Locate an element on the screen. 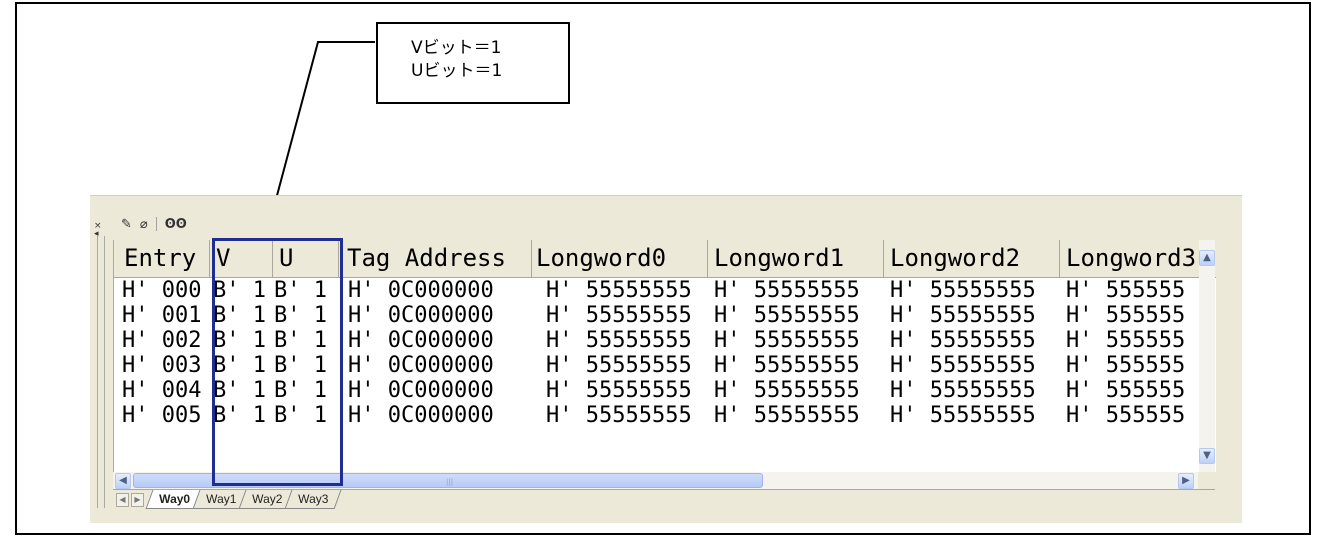 The image size is (1324, 539). cell-entry: H' 004 is located at coordinates (162, 390).